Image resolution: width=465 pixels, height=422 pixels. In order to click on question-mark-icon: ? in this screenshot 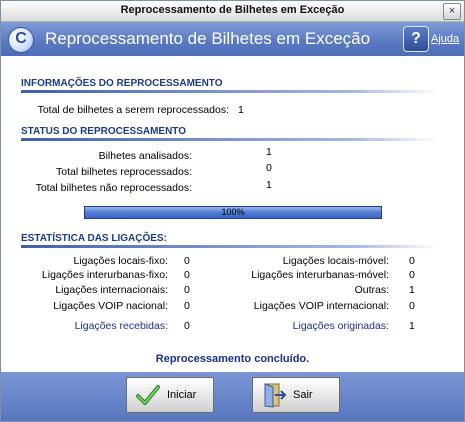, I will do `click(416, 39)`.